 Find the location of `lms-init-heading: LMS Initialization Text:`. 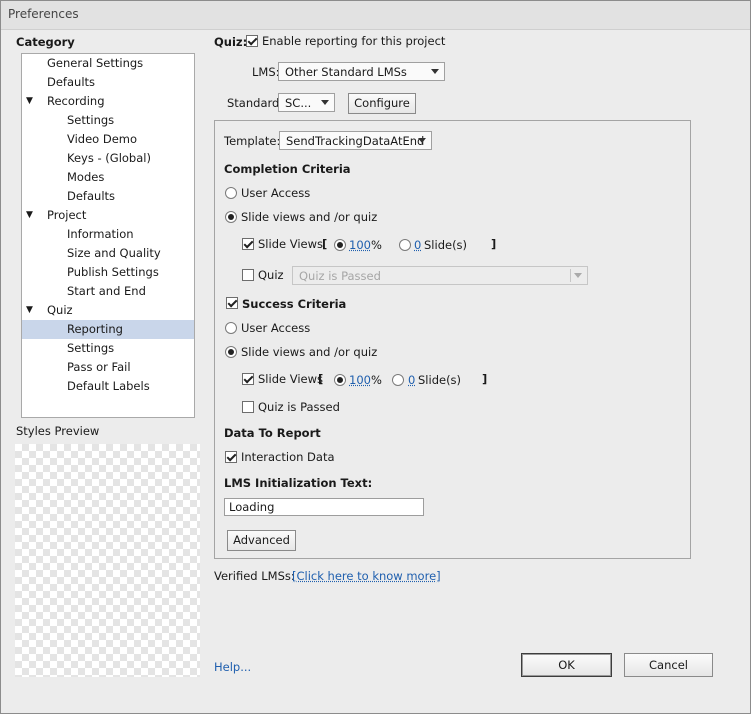

lms-init-heading: LMS Initialization Text: is located at coordinates (298, 483).